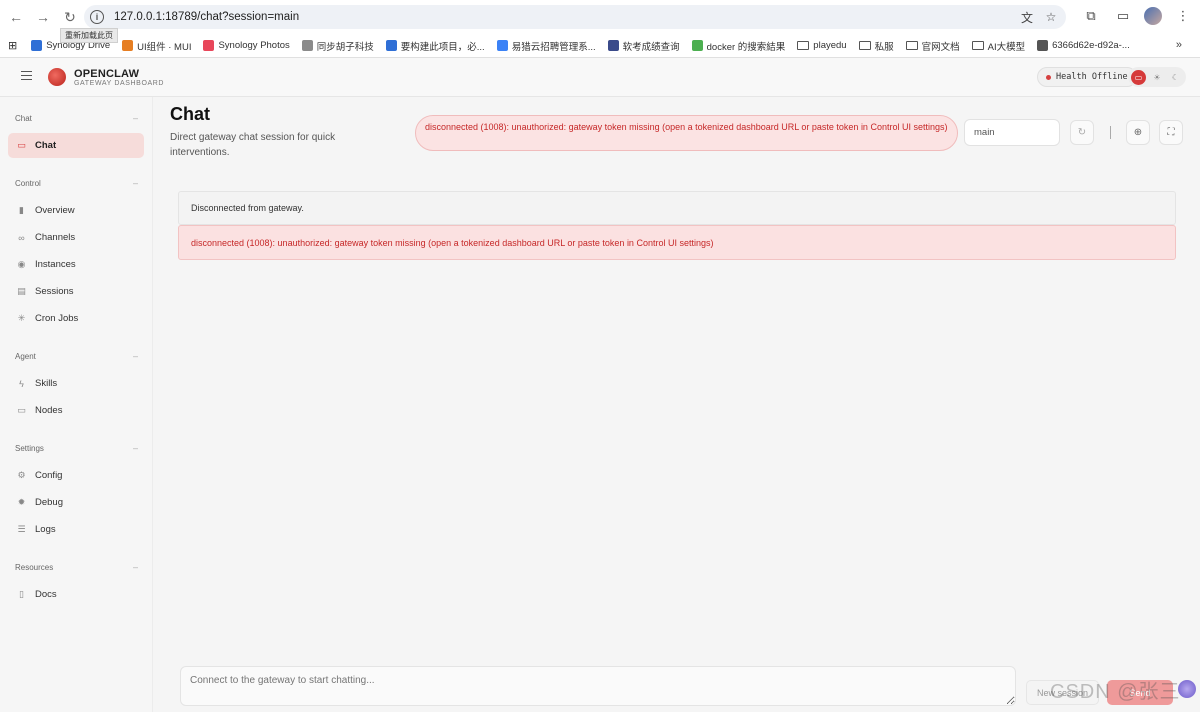 This screenshot has width=1200, height=712. What do you see at coordinates (575, 17) in the screenshot?
I see `address-bar: i 127.0.0.1:18789/chat?session=main 文 ☆` at bounding box center [575, 17].